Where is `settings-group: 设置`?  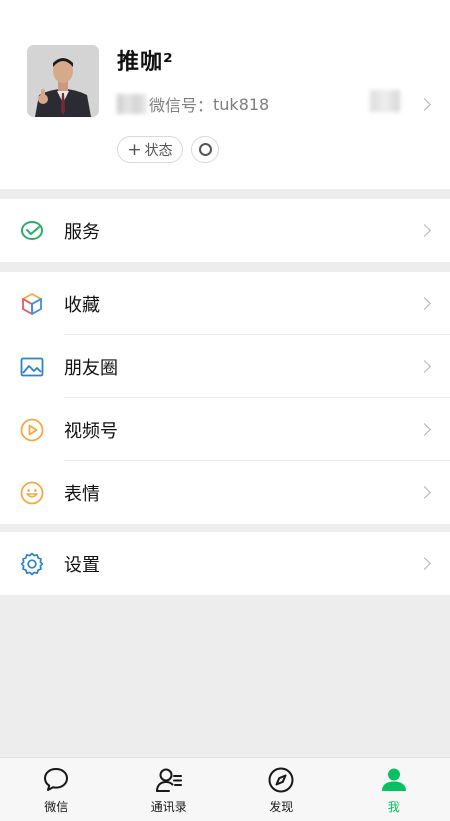 settings-group: 设置 is located at coordinates (225, 563).